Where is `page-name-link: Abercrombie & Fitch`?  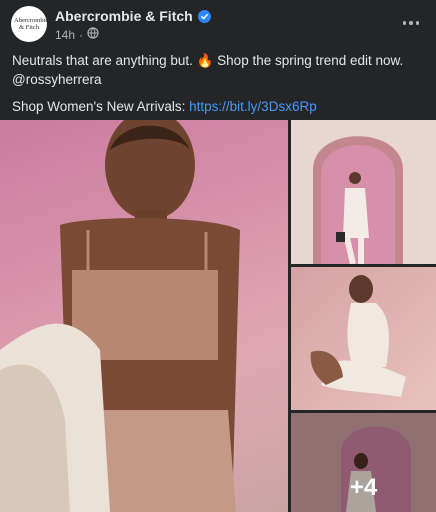
page-name-link: Abercrombie & Fitch is located at coordinates (124, 16).